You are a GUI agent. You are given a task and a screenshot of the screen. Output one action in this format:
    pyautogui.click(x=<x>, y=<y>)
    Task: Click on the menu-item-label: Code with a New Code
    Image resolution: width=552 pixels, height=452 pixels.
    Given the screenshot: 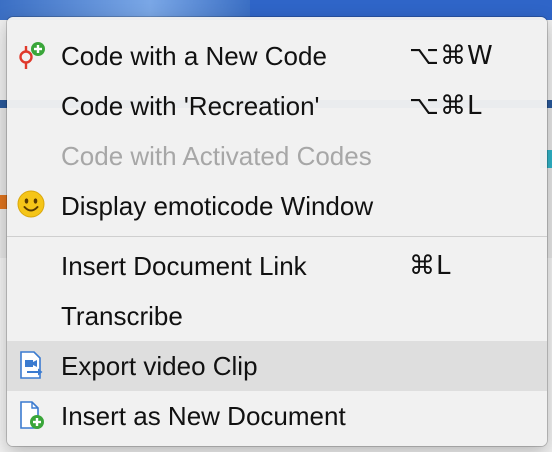 What is the action you would take?
    pyautogui.click(x=194, y=55)
    